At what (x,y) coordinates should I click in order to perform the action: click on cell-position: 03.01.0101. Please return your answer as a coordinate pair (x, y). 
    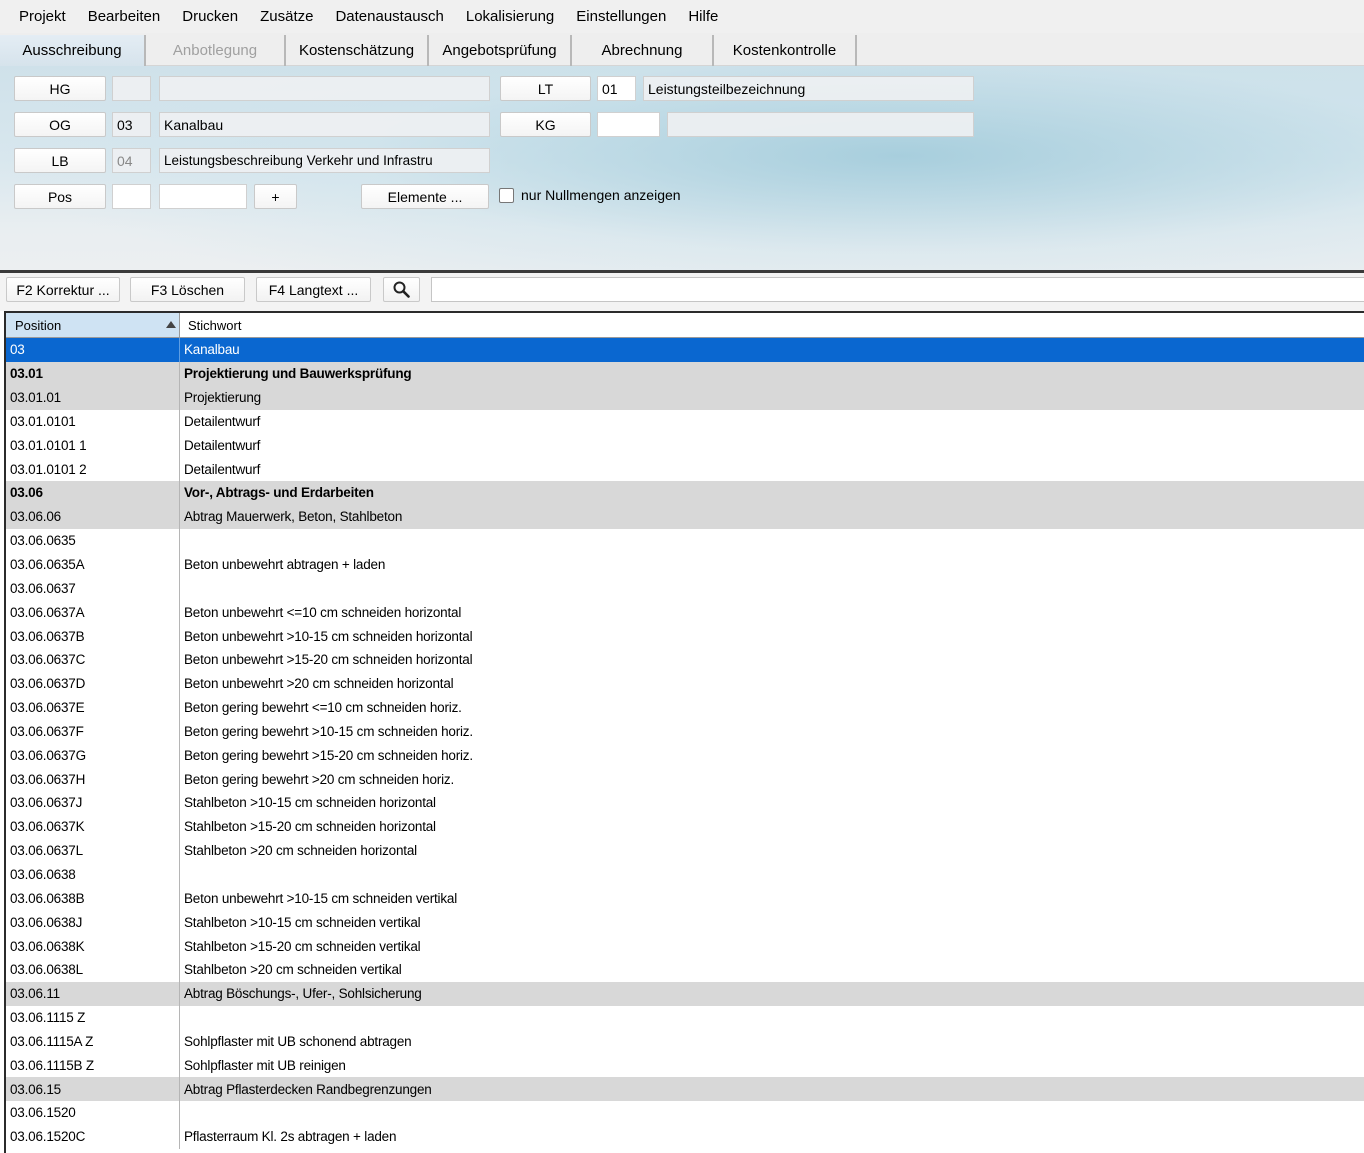
    Looking at the image, I should click on (93, 421).